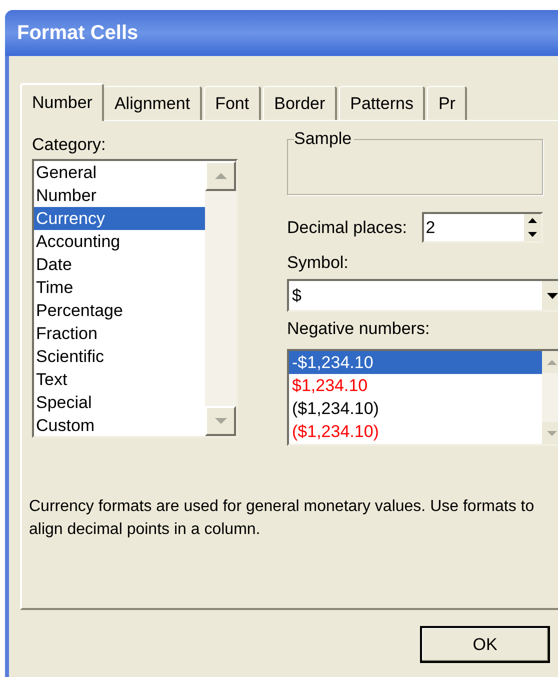 The height and width of the screenshot is (677, 558). Describe the element at coordinates (119, 356) in the screenshot. I see `category-item: Scientific` at that location.